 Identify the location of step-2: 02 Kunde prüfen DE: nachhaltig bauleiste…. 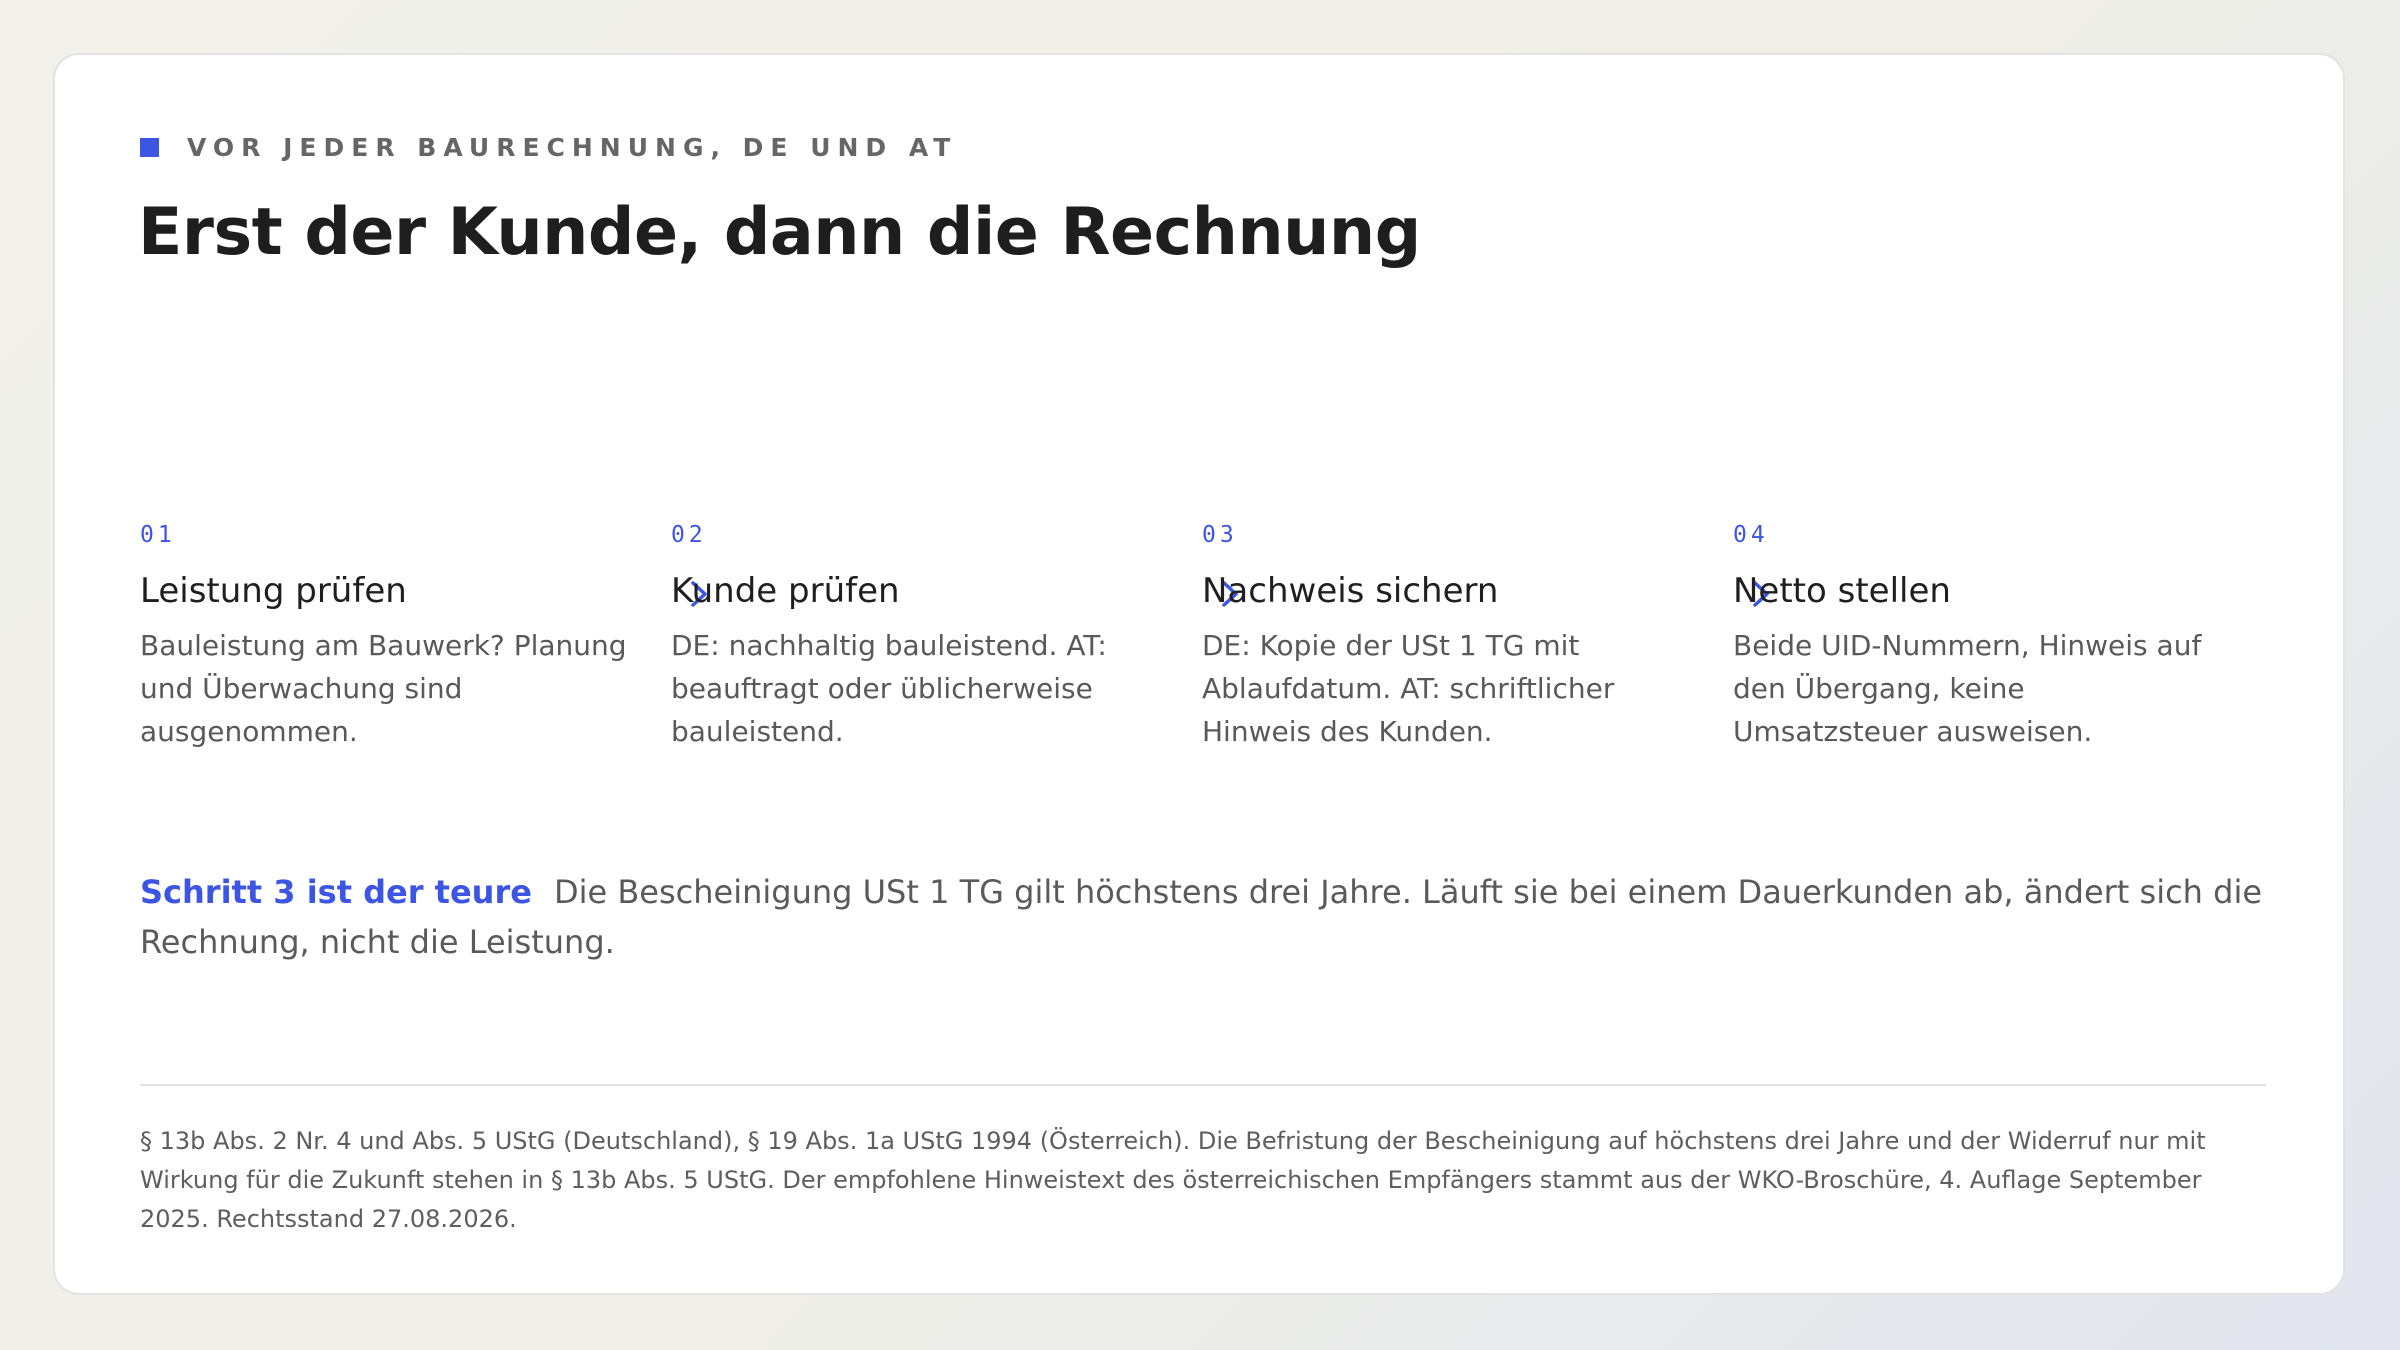
(916, 636).